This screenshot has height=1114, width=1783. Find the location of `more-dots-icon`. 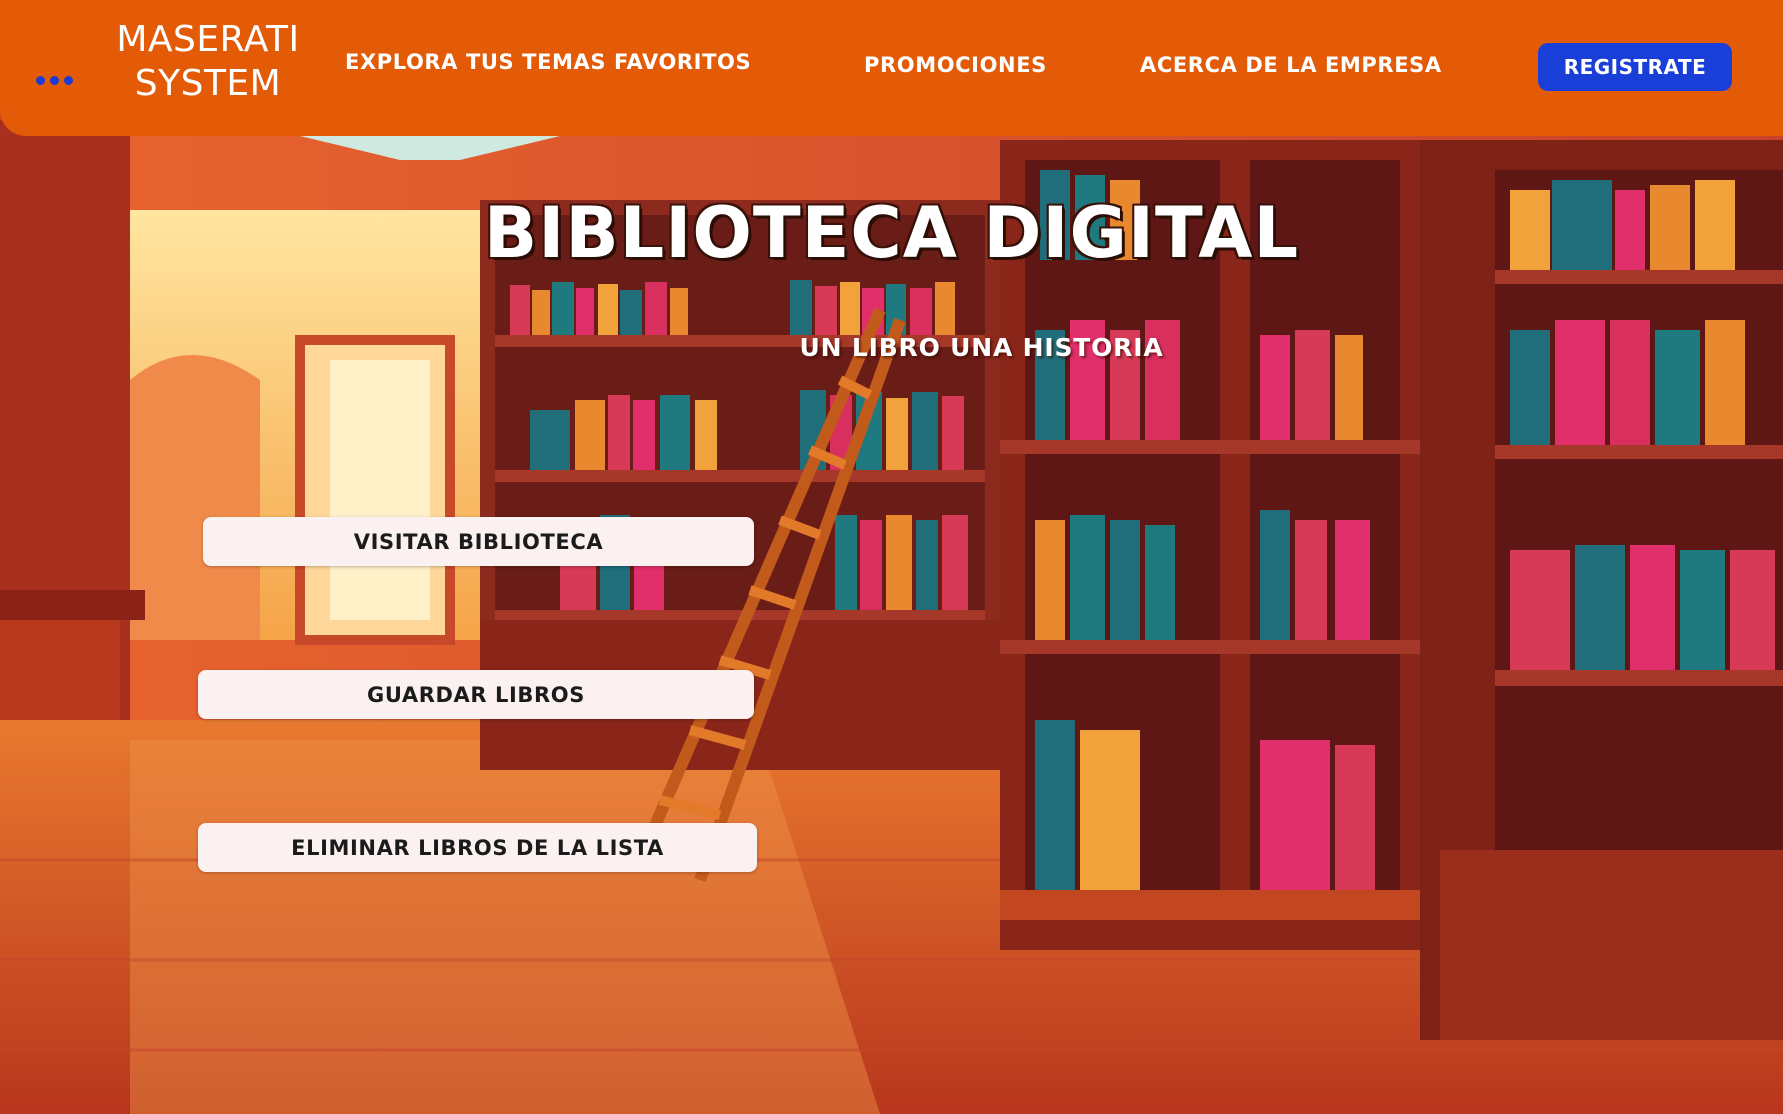

more-dots-icon is located at coordinates (61, 80).